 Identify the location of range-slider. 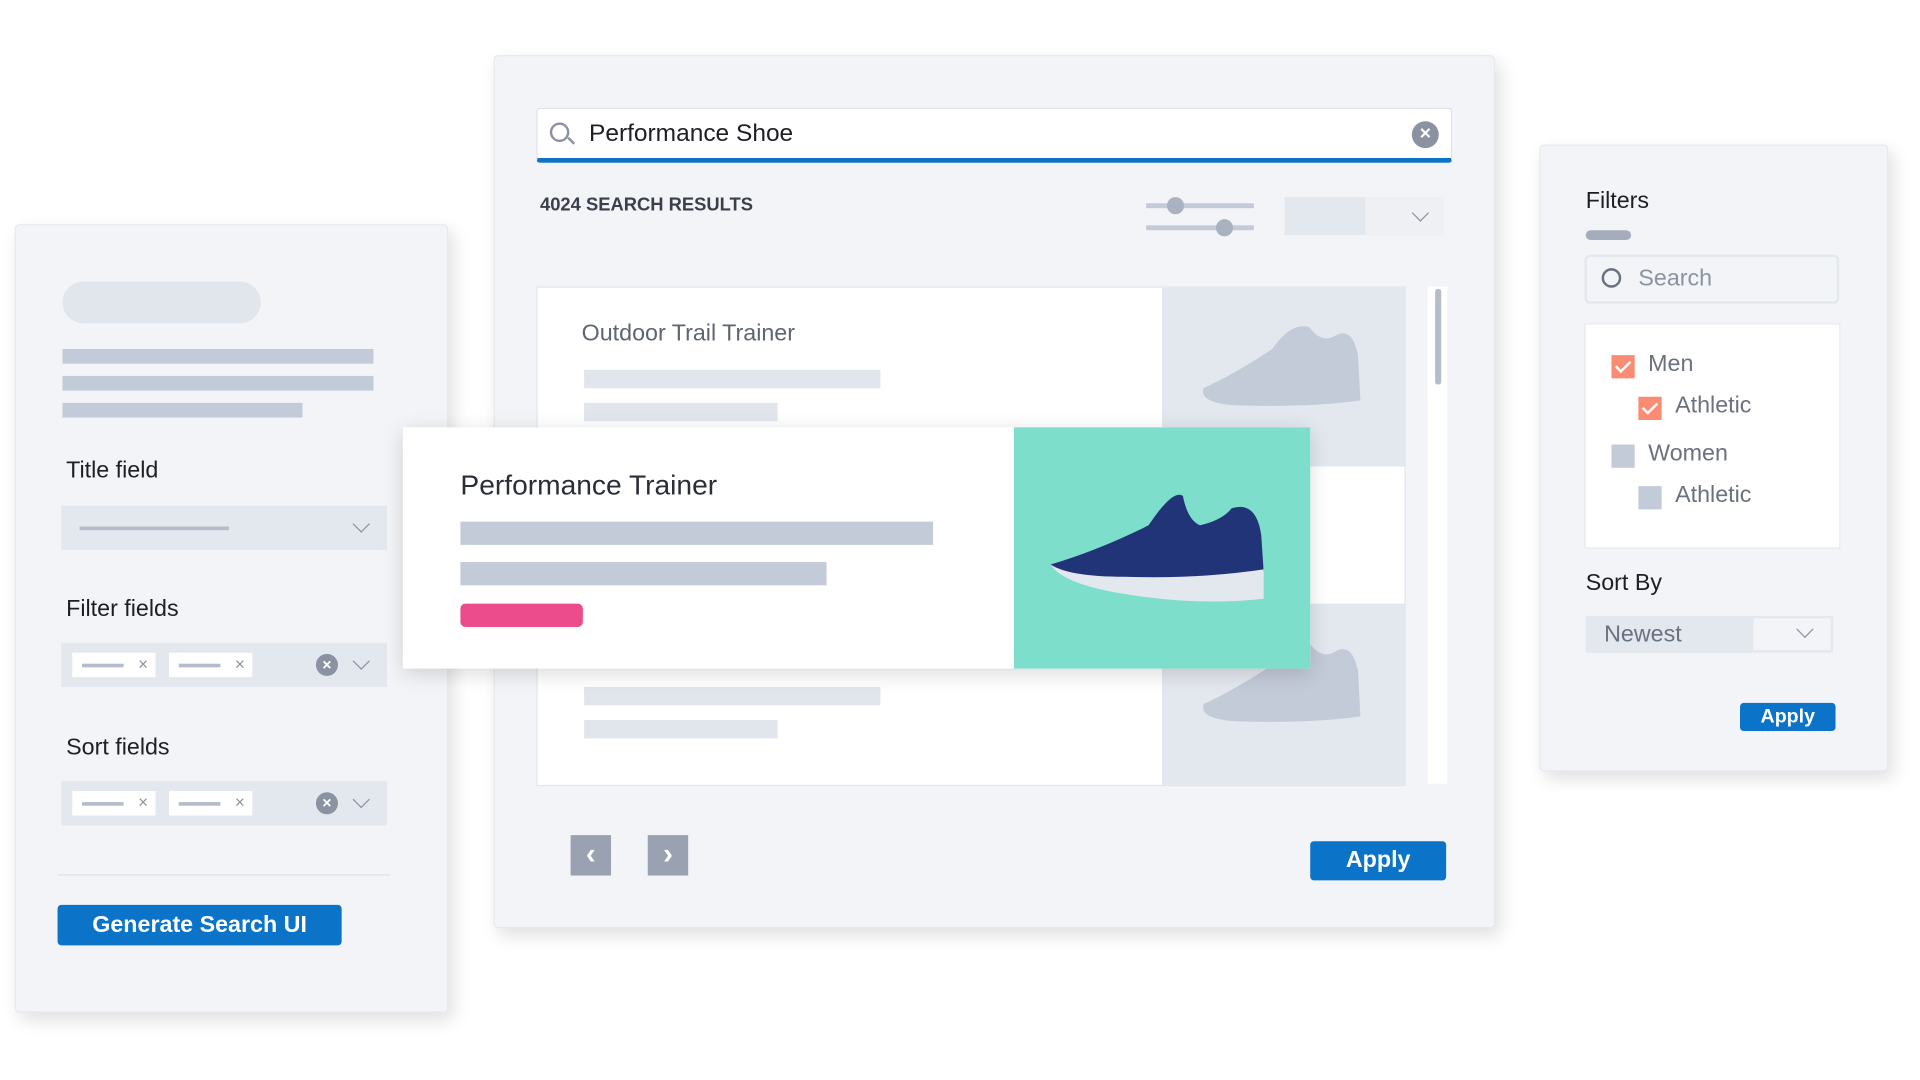
(1201, 215).